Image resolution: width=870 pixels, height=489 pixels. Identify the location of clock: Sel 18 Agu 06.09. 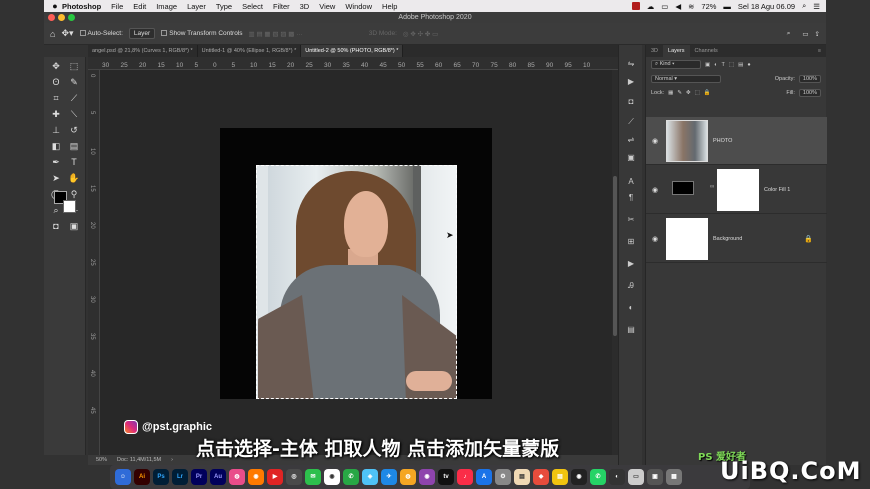
(766, 6).